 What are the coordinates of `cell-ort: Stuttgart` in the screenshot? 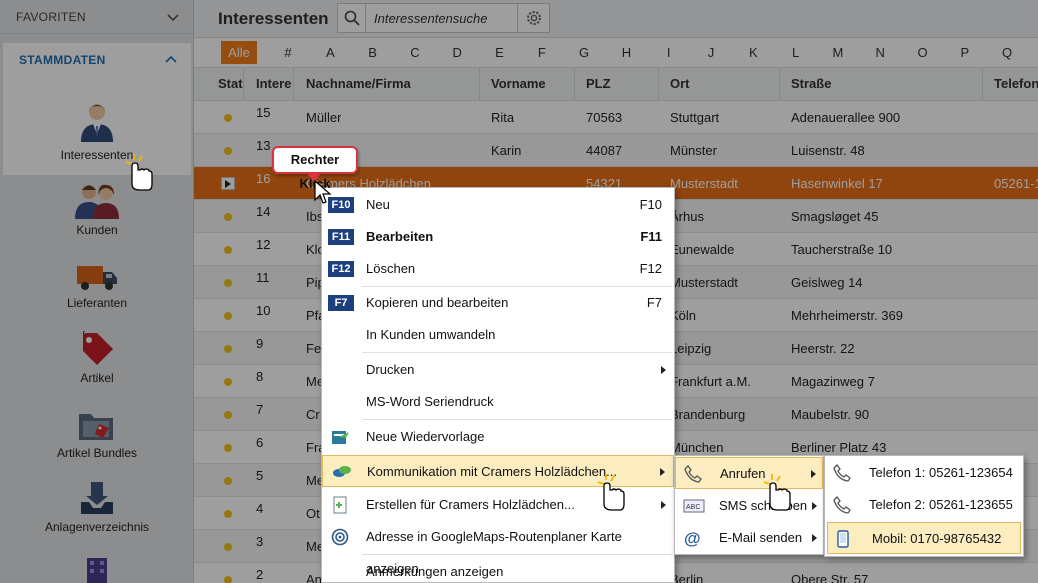 It's located at (695, 117).